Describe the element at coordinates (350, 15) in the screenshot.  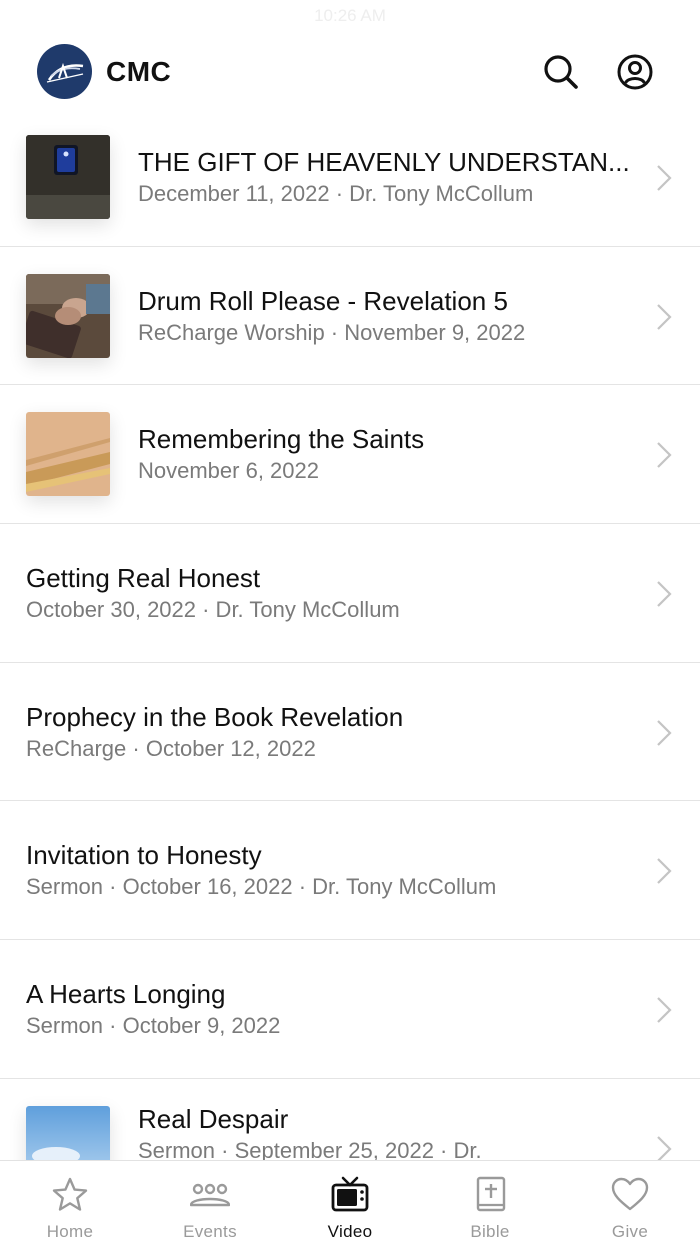
I see `status-bar-time: 10:26 AM` at that location.